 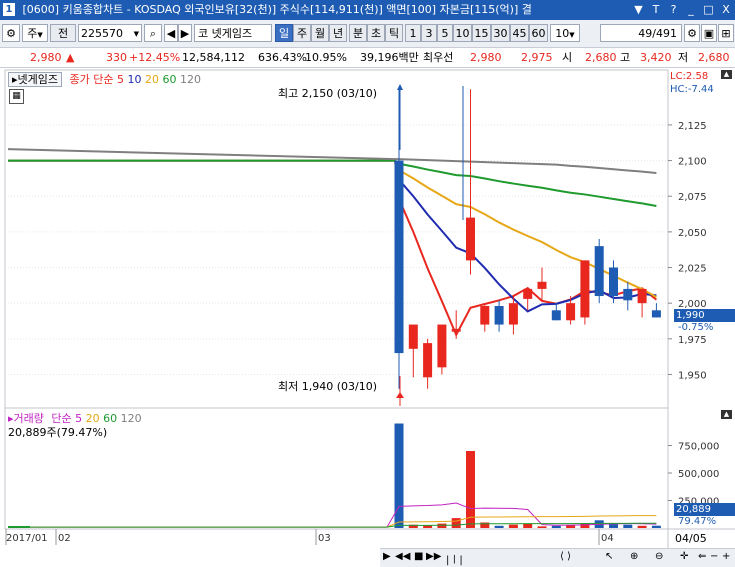 I want to click on volume-current-value: 20,889주(79.47%), so click(x=58, y=432).